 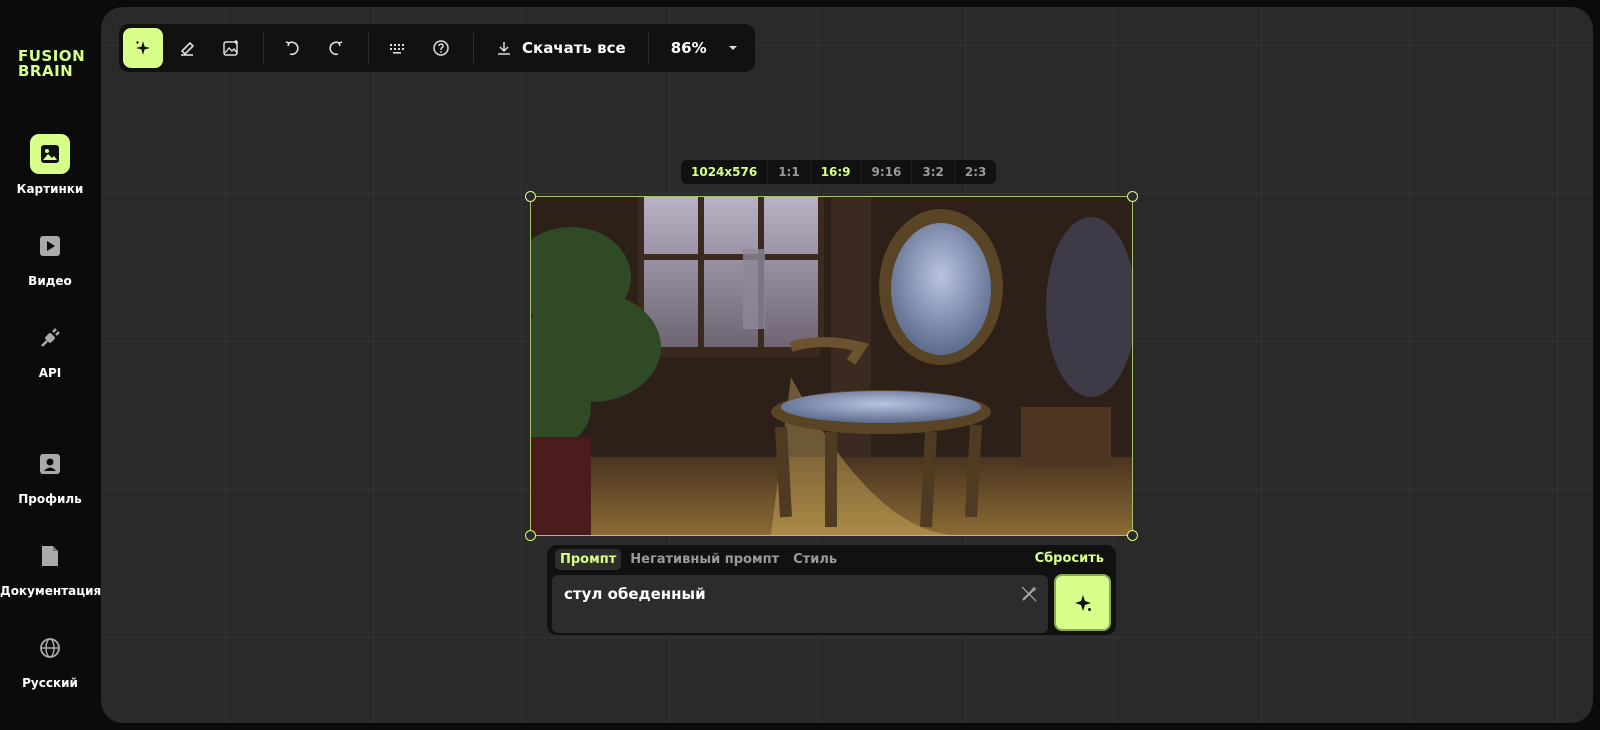 What do you see at coordinates (50, 189) in the screenshot?
I see `sidebar-item-label: Картинки` at bounding box center [50, 189].